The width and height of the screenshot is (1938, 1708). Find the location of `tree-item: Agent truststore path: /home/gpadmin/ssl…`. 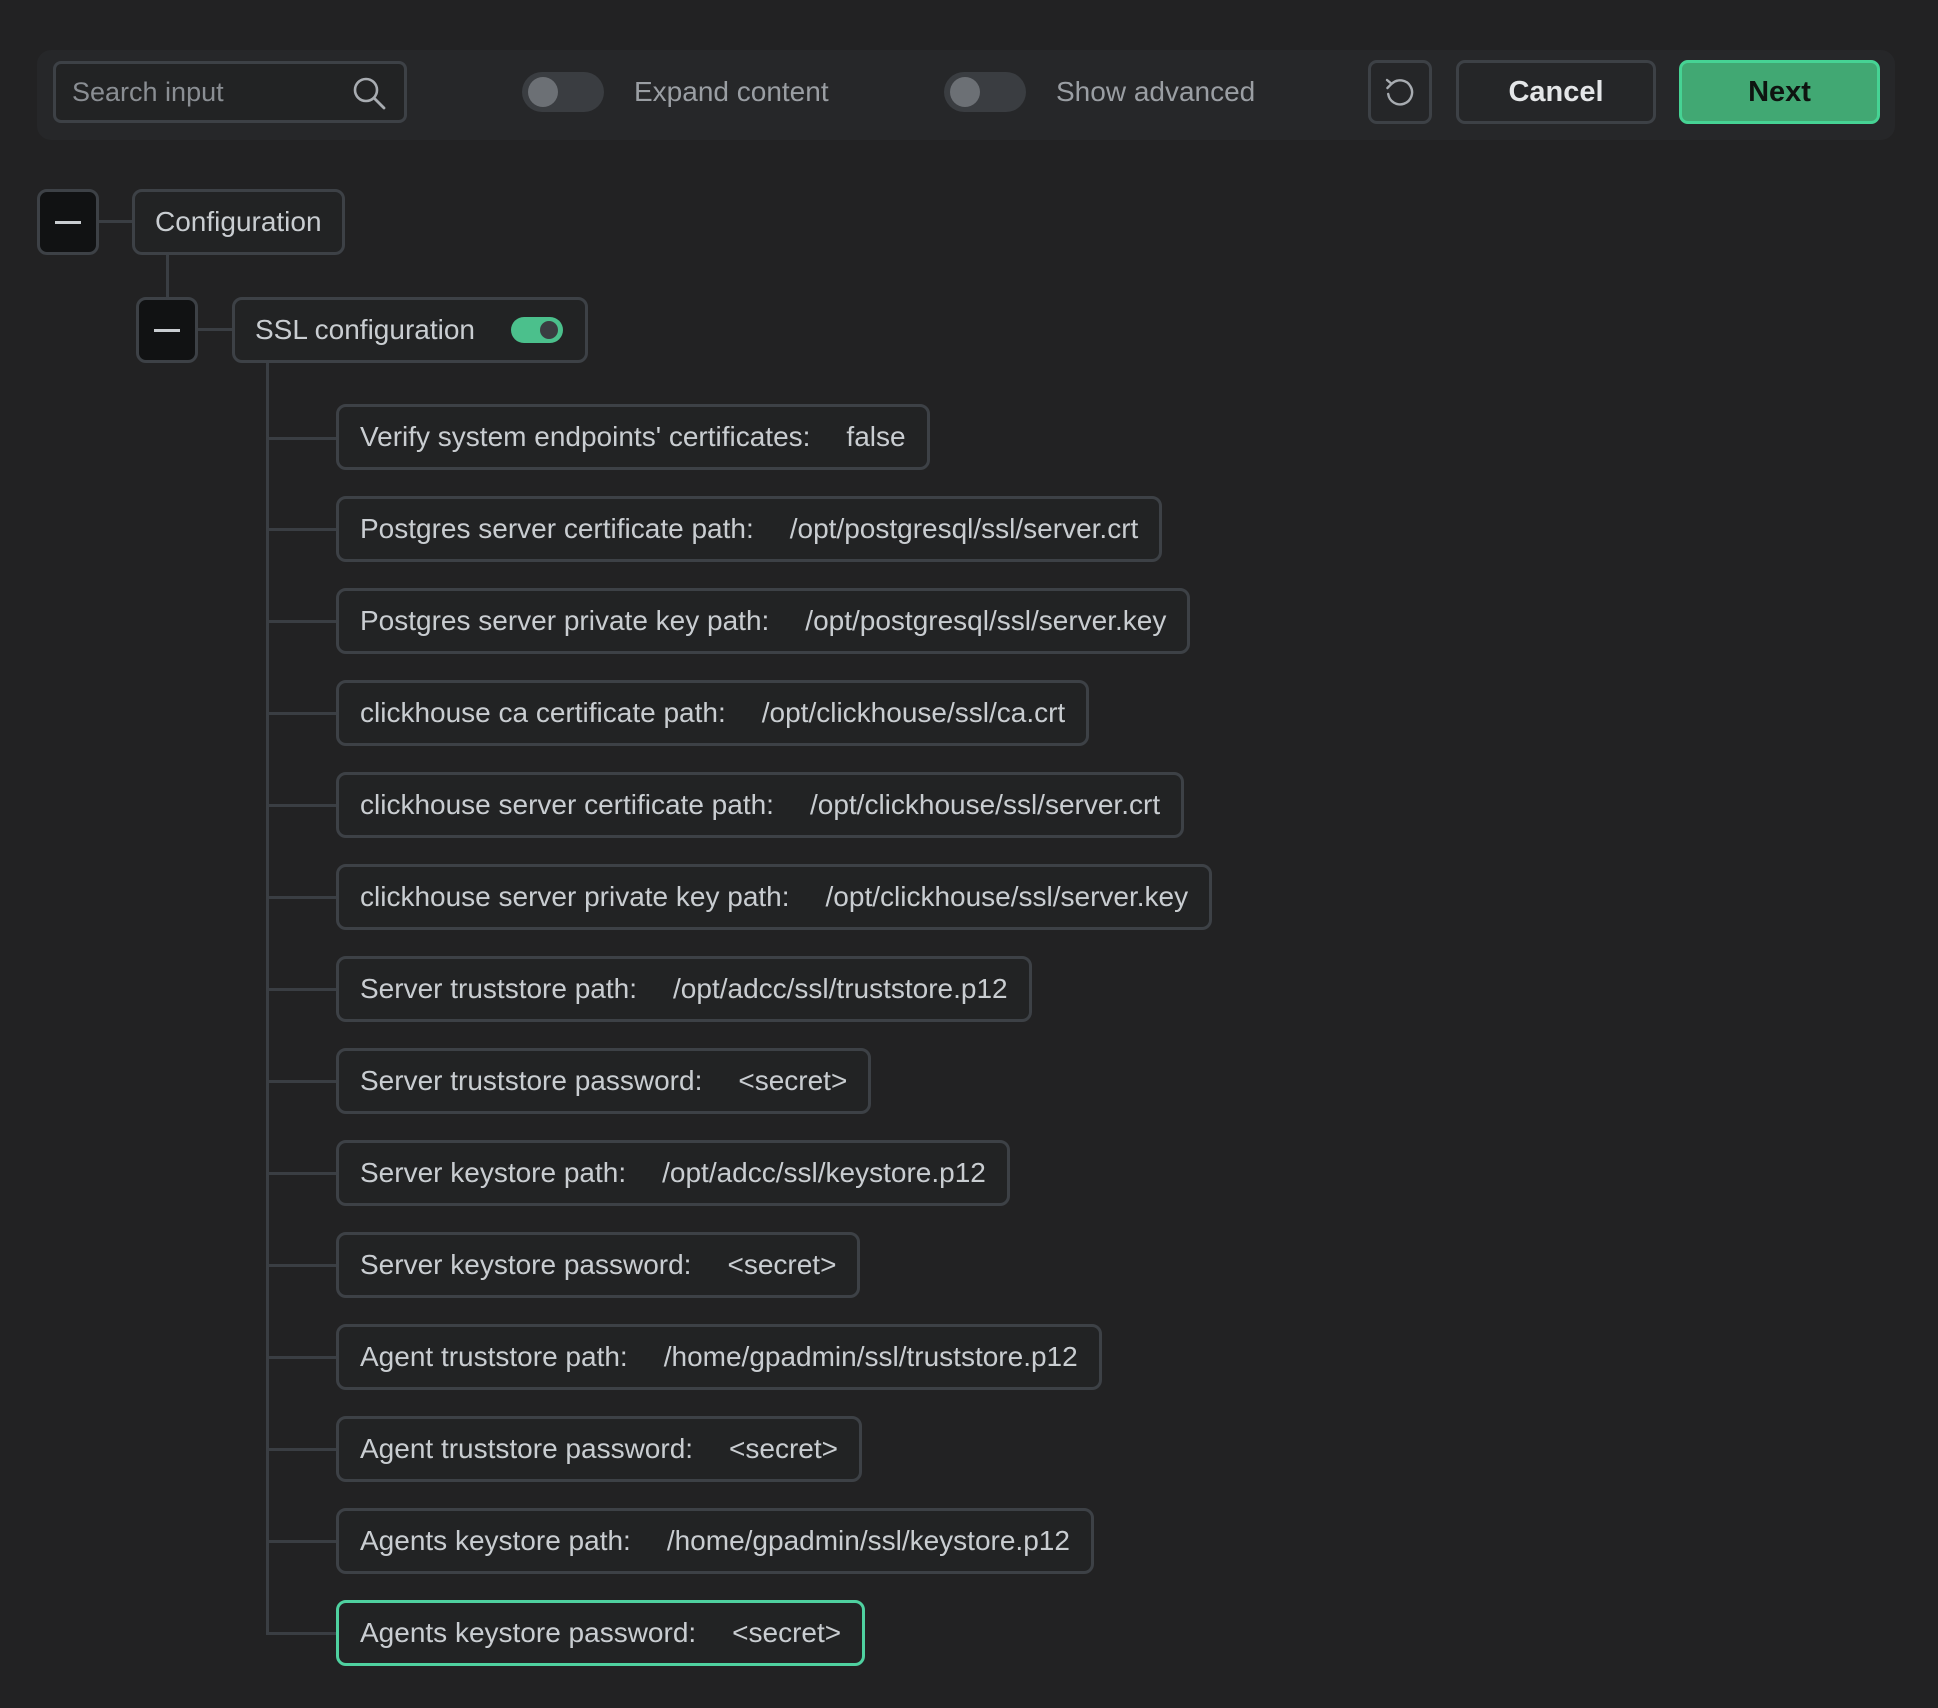

tree-item: Agent truststore path: /home/gpadmin/ssl… is located at coordinates (719, 1357).